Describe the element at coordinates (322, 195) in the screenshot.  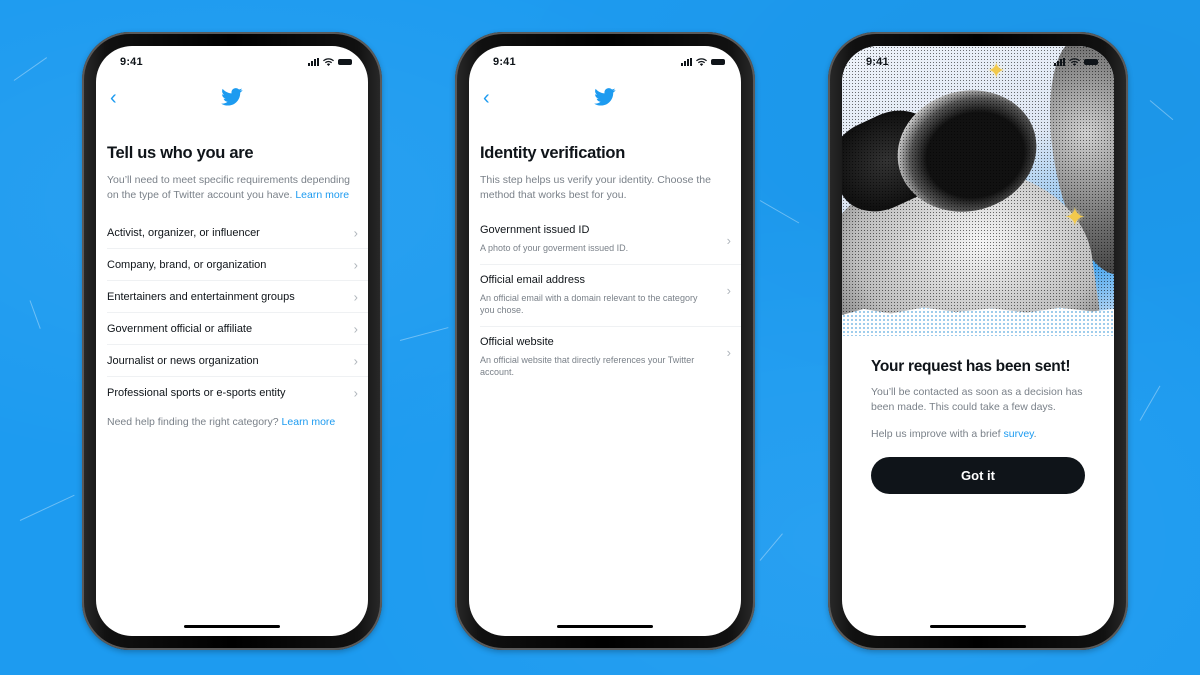
I see `learn-more-link: Learn more` at that location.